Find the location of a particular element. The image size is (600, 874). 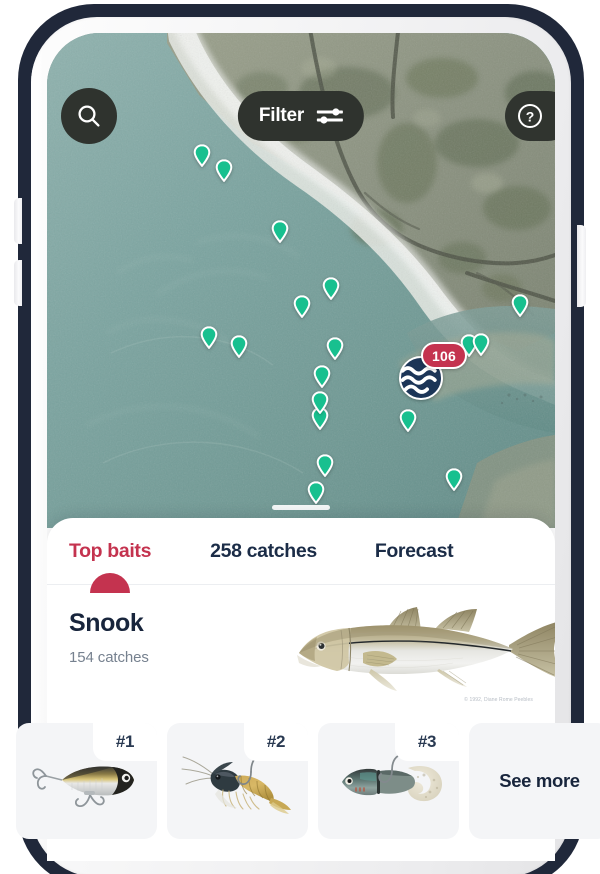

volume-down-button is located at coordinates (18, 283).